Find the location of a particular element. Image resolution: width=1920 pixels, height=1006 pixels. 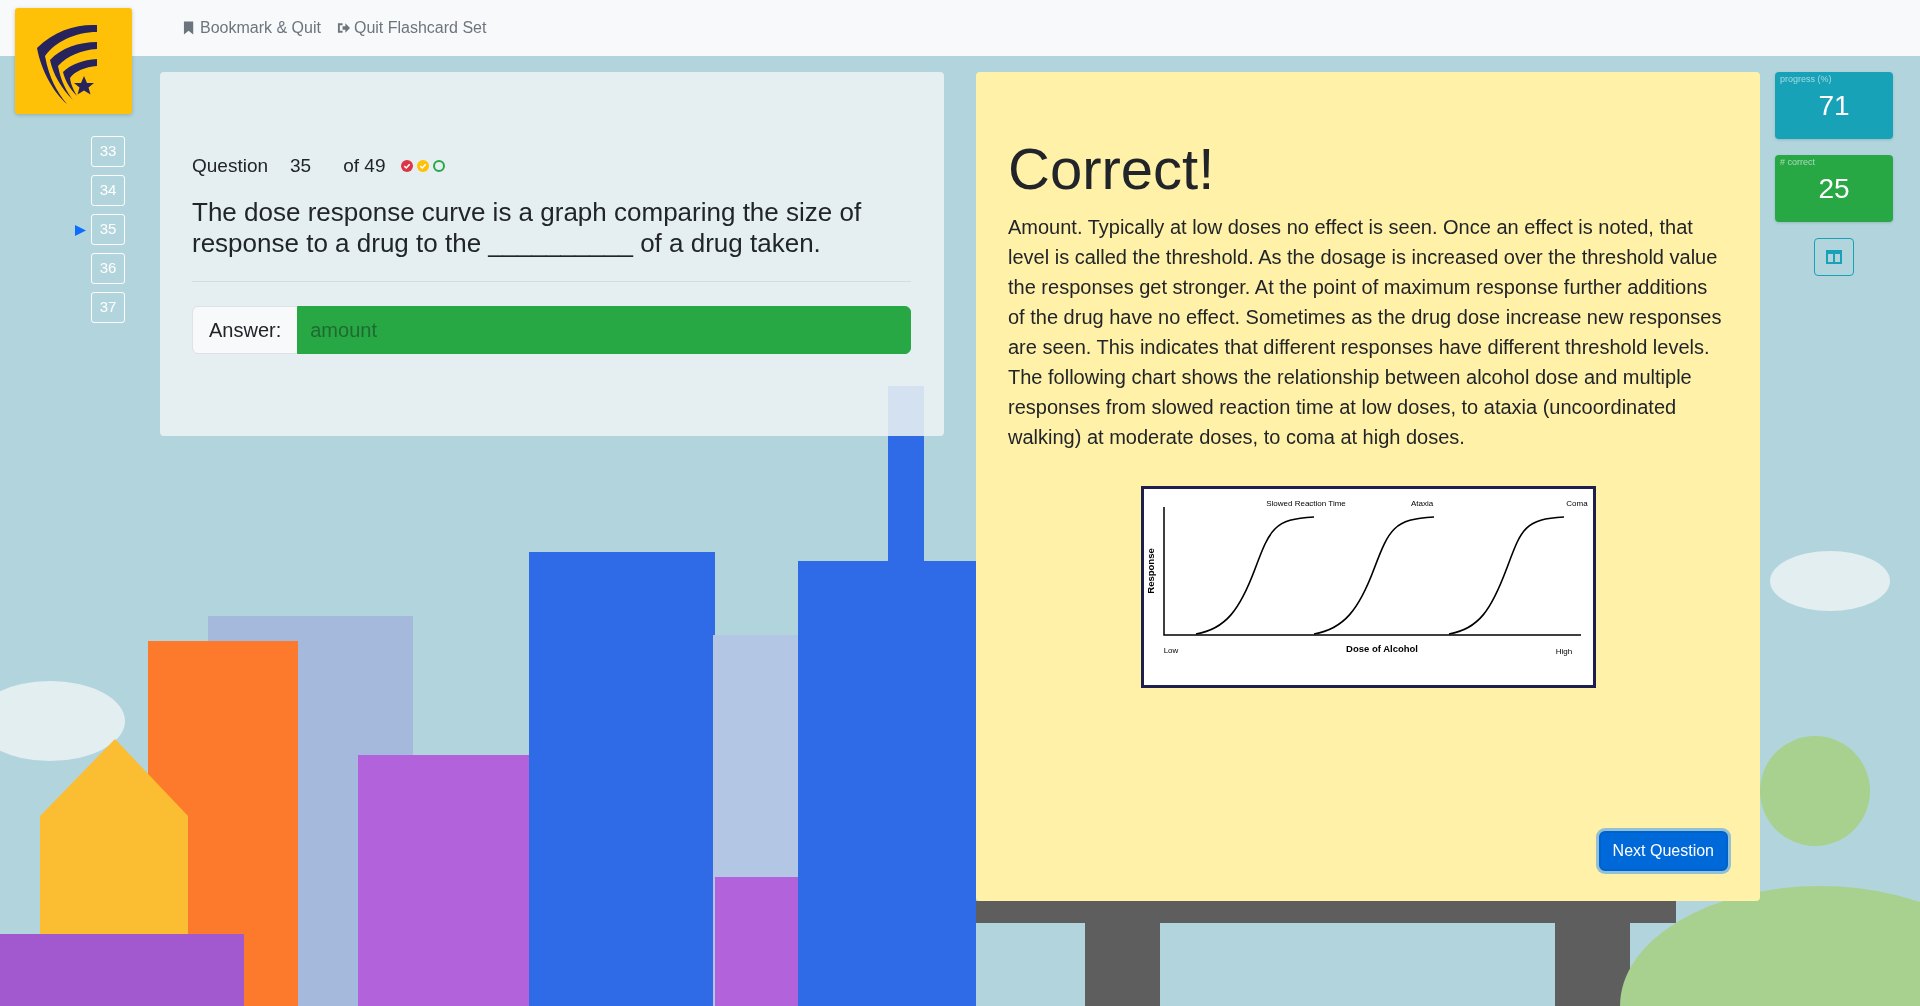

curve-label: Slowed Reaction Time is located at coordinates (1305, 503).